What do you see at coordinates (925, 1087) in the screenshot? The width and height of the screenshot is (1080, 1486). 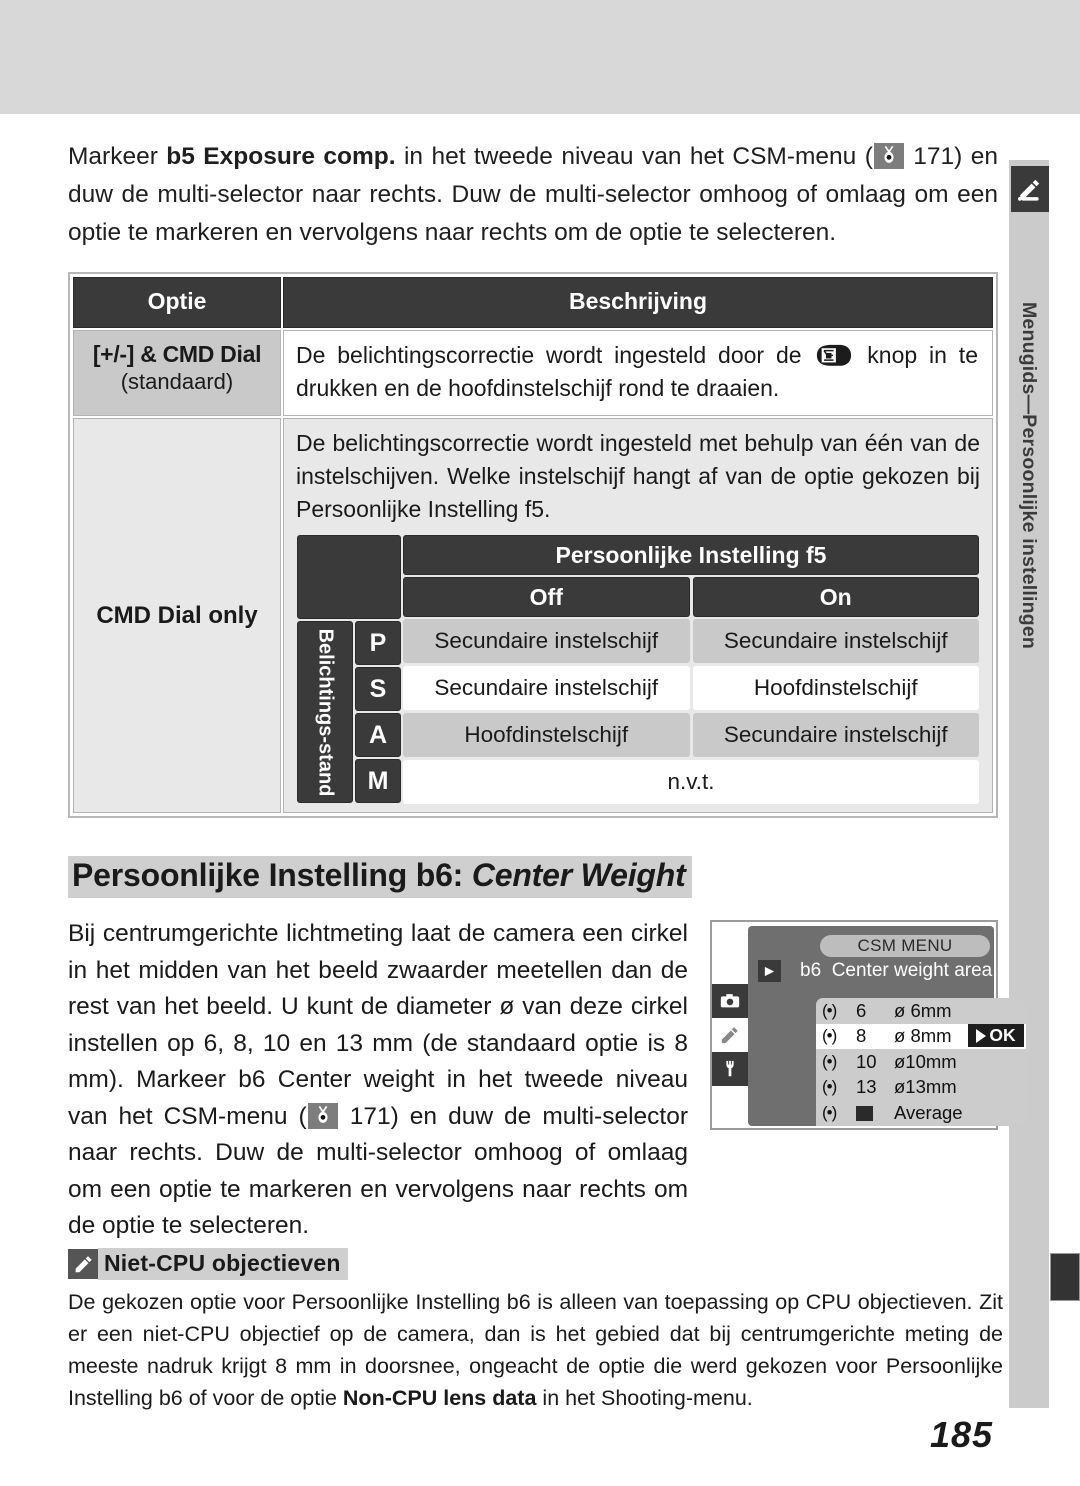 I see `lcd-item-diameter: ø13mm` at bounding box center [925, 1087].